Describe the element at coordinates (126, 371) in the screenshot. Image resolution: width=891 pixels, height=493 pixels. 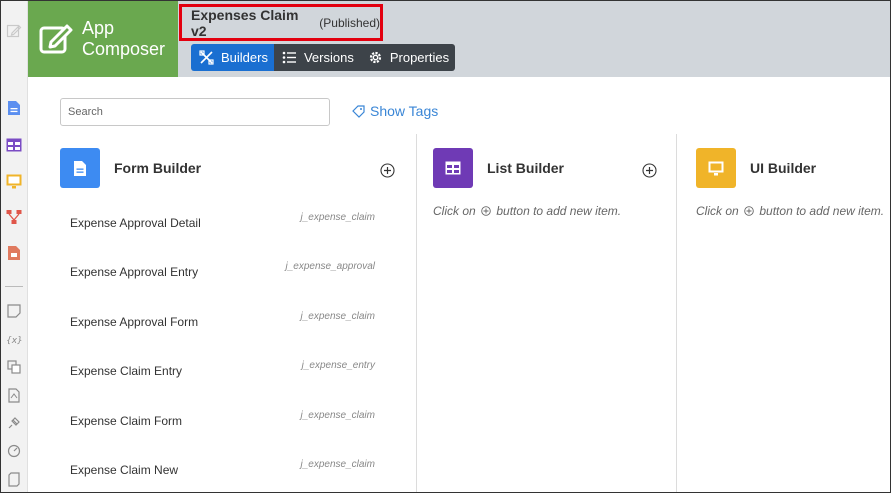
I see `item-name: Expense Claim Entry` at that location.